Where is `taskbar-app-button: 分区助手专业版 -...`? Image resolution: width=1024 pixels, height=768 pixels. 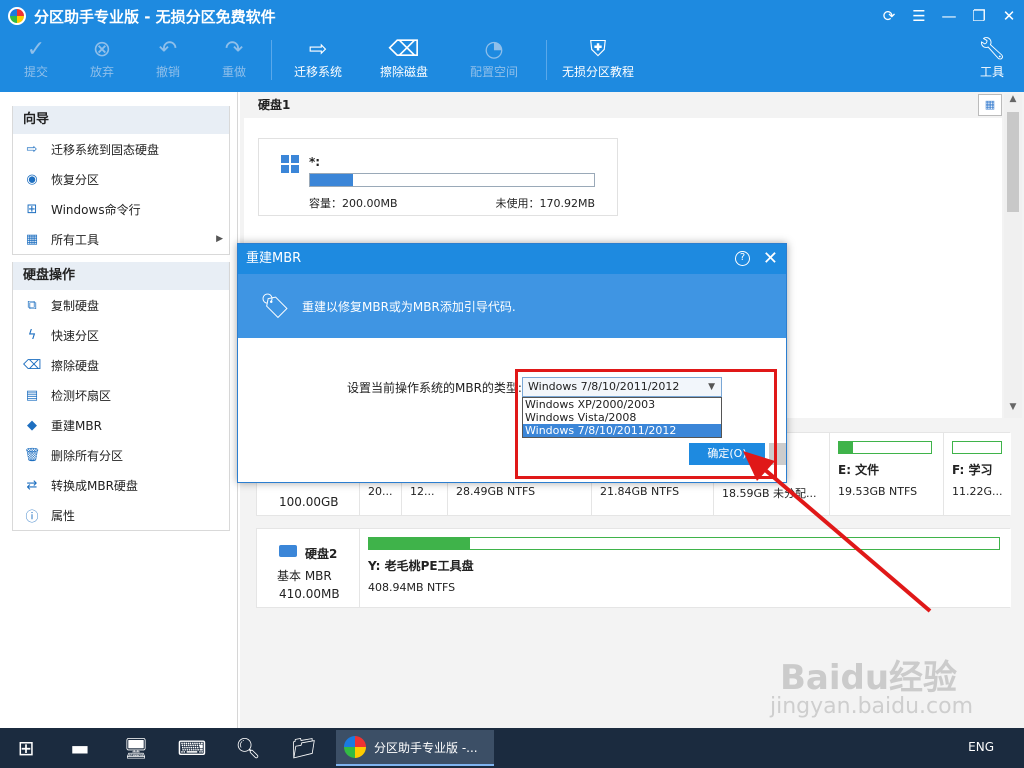 taskbar-app-button: 分区助手专业版 -... is located at coordinates (415, 748).